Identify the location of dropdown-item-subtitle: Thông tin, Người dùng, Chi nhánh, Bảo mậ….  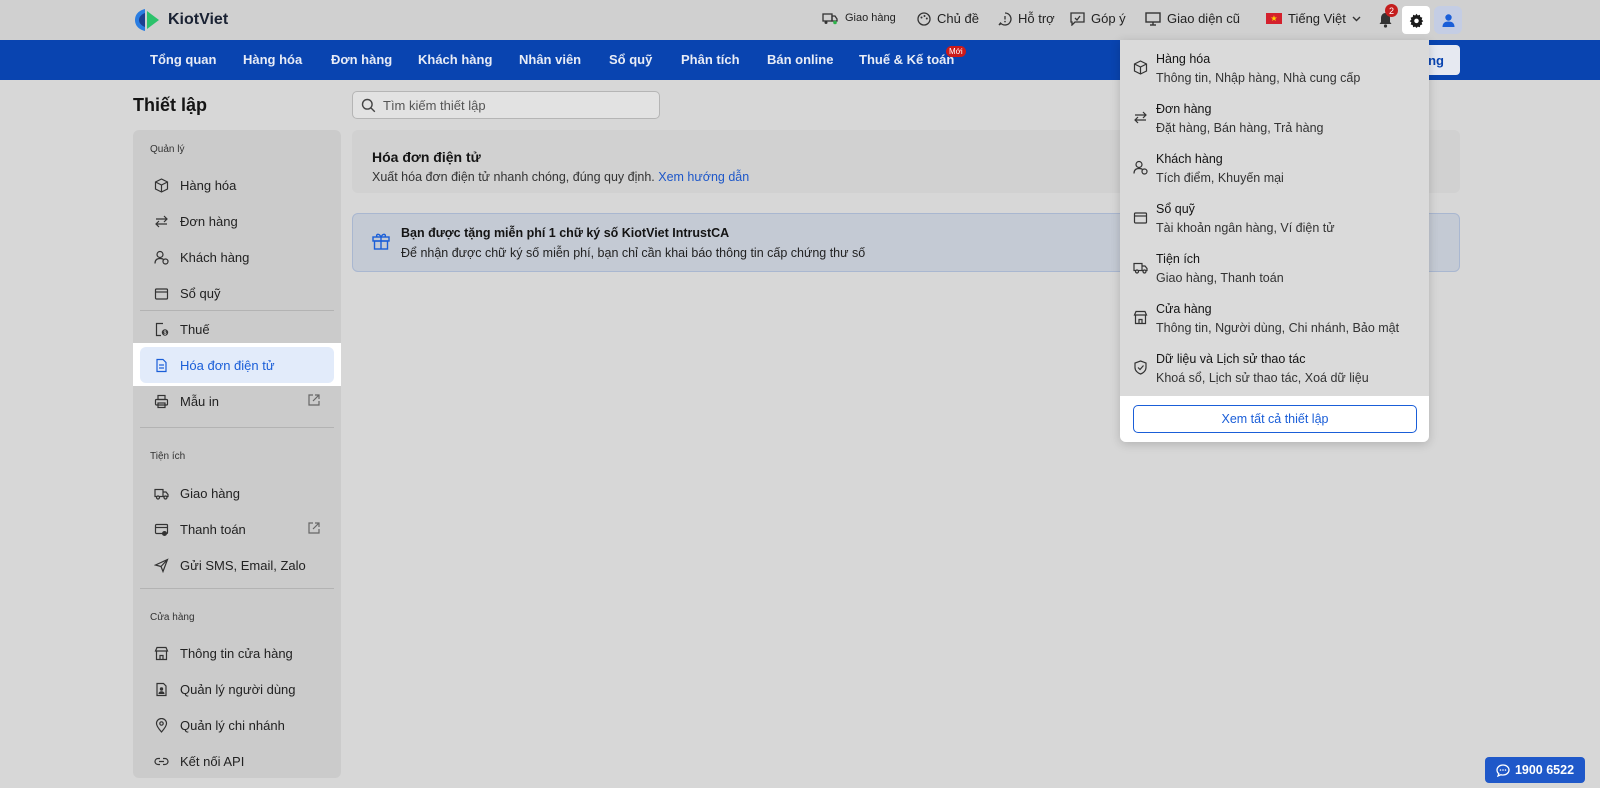
(1278, 328).